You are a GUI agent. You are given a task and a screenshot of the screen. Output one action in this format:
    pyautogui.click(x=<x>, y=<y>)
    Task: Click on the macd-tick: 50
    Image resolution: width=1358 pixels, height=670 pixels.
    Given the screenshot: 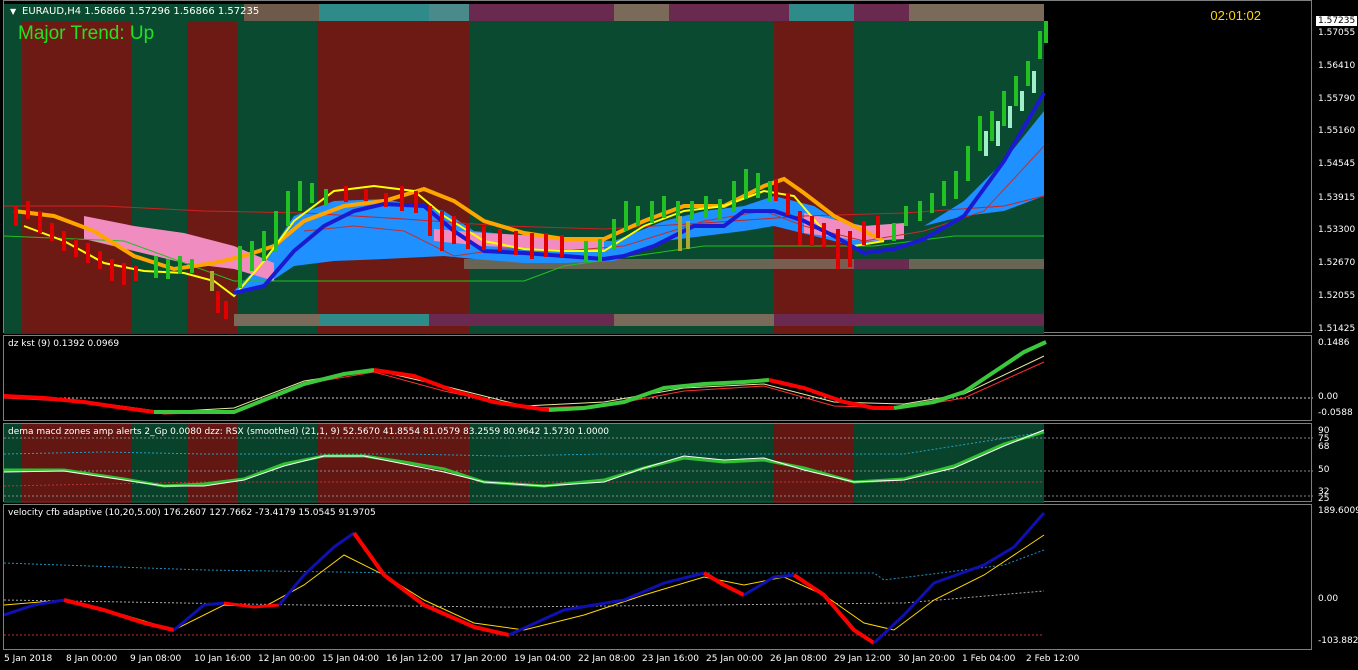 What is the action you would take?
    pyautogui.click(x=1324, y=470)
    